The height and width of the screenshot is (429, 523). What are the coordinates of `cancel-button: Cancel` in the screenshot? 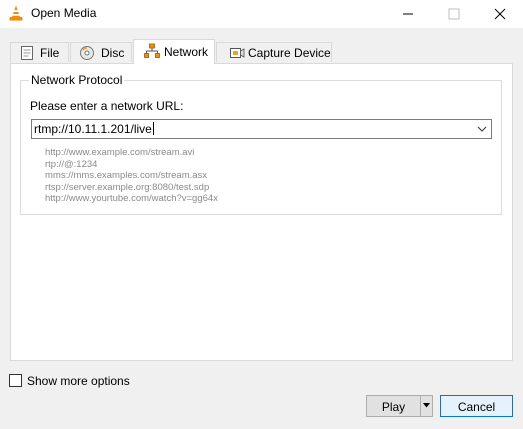 It's located at (476, 406).